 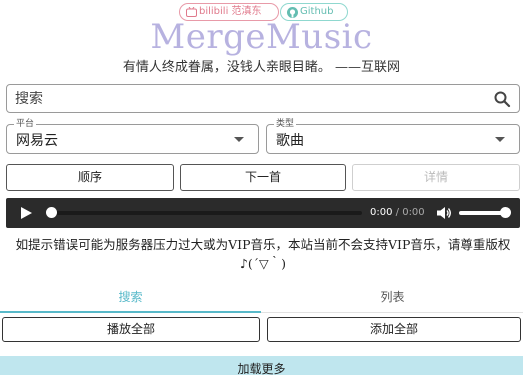 What do you see at coordinates (131, 329) in the screenshot?
I see `play-all-button: 播放全部` at bounding box center [131, 329].